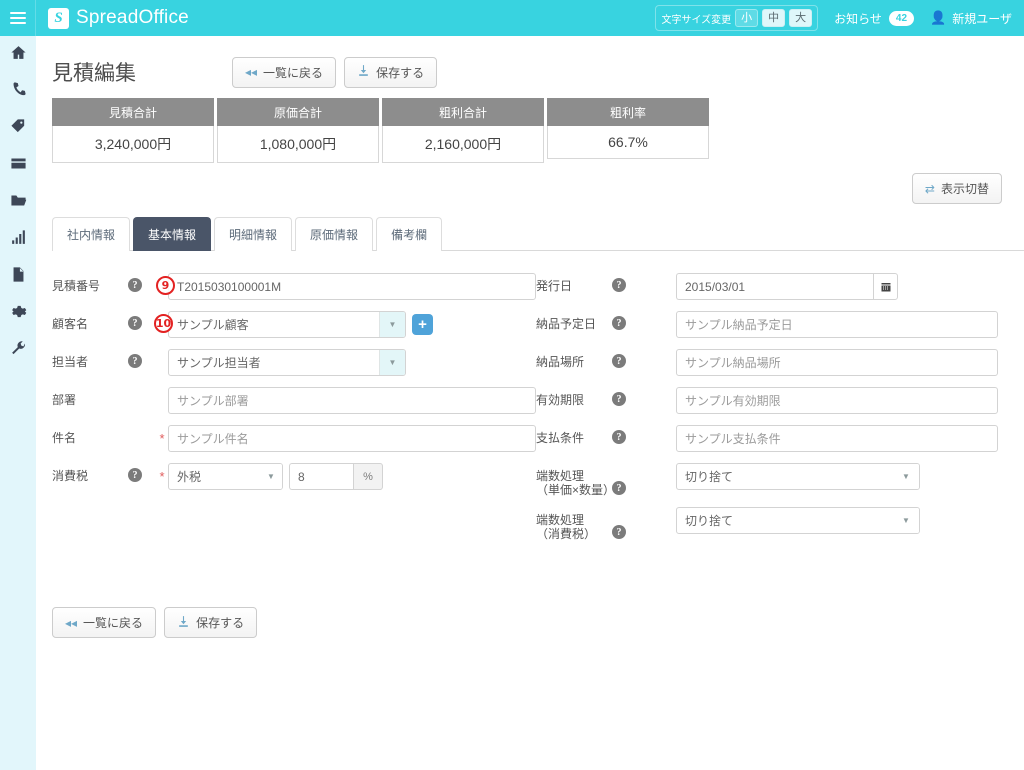 Image resolution: width=1024 pixels, height=770 pixels. I want to click on field-row-payment-terms: 支払条件 ? サンプル支払条件, so click(771, 439).